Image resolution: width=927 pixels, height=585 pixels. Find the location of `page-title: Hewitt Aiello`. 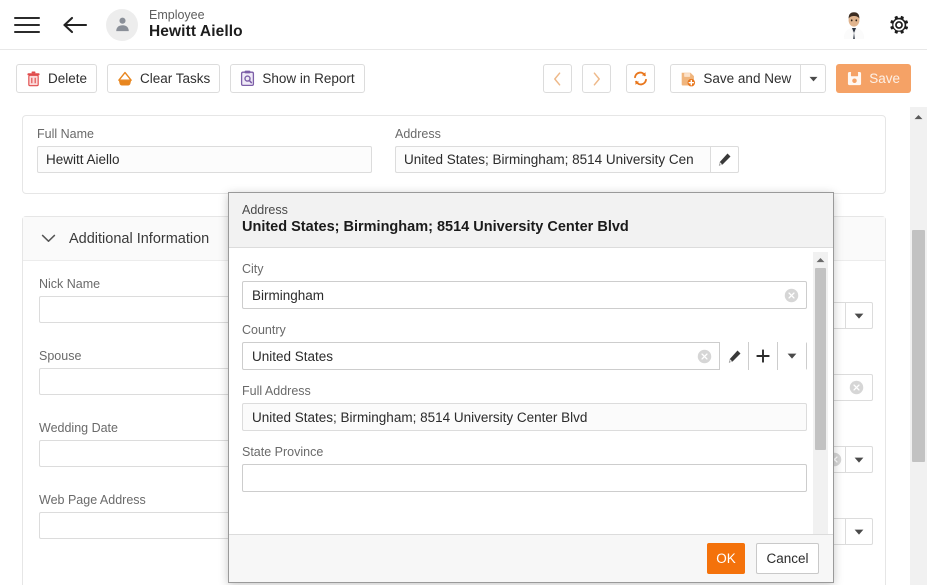

page-title: Hewitt Aiello is located at coordinates (196, 31).